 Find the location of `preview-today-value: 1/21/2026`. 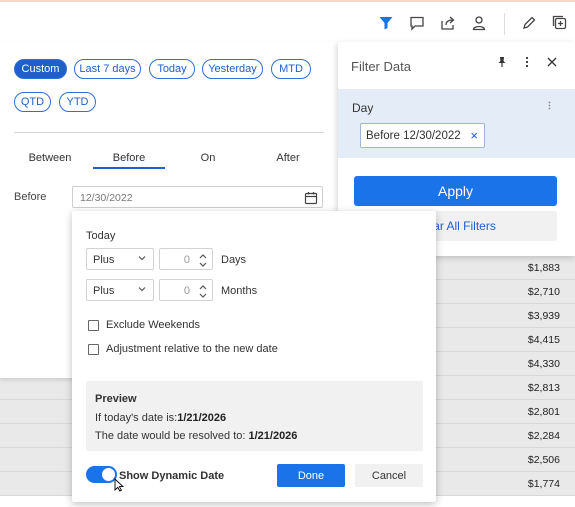

preview-today-value: 1/21/2026 is located at coordinates (202, 418).